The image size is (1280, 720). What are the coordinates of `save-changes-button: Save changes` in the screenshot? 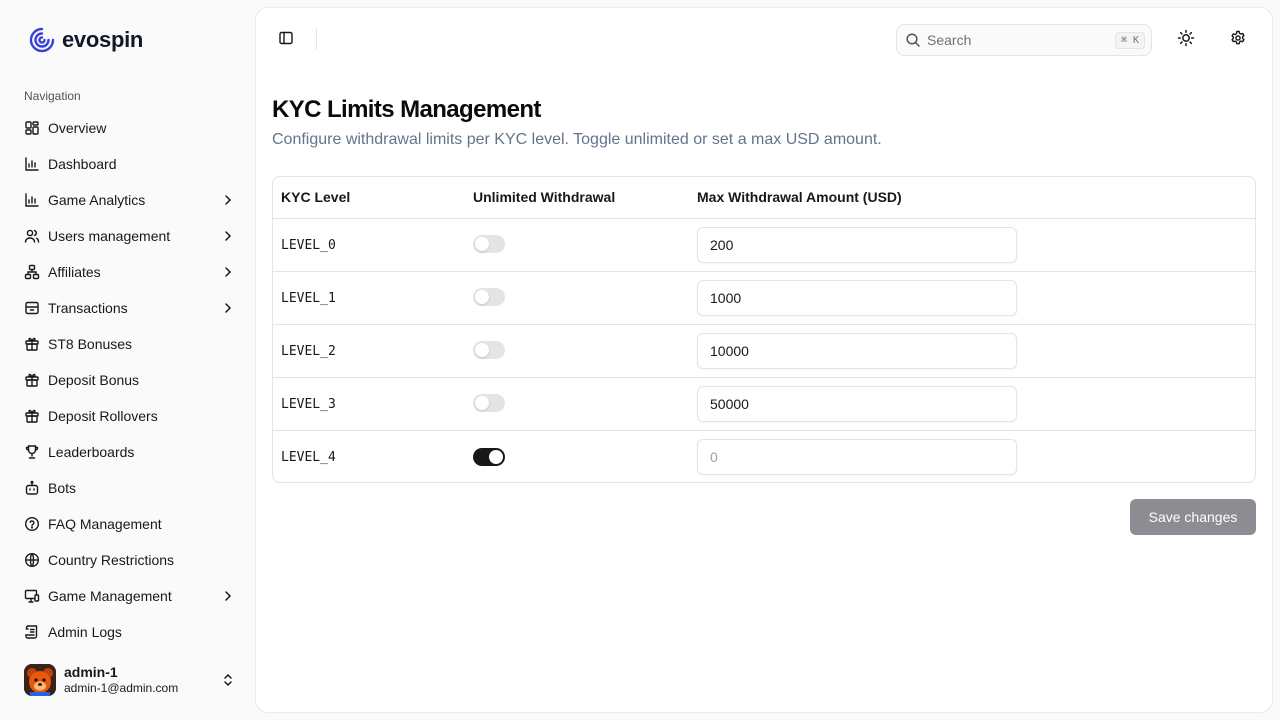 It's located at (1193, 517).